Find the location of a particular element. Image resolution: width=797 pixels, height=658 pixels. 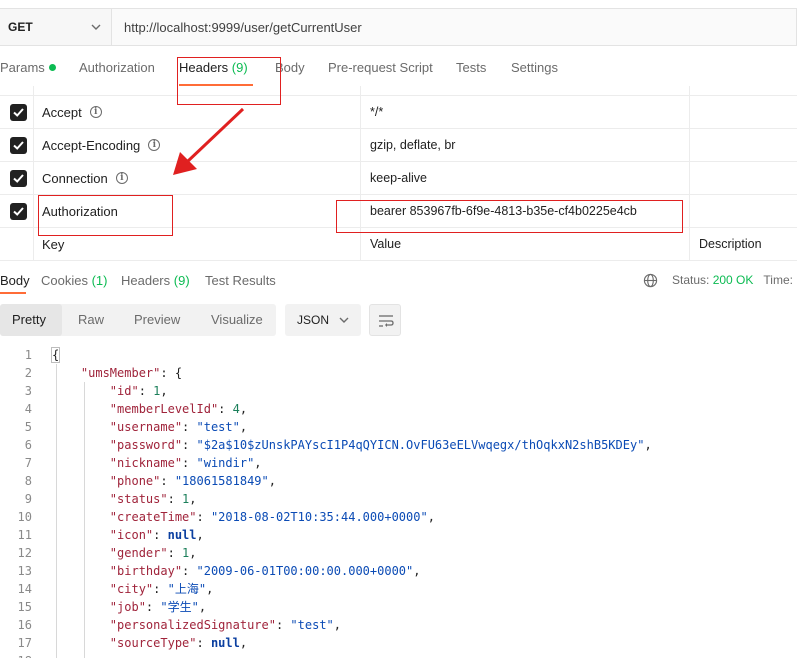

tab-settings: Settings is located at coordinates (534, 67).